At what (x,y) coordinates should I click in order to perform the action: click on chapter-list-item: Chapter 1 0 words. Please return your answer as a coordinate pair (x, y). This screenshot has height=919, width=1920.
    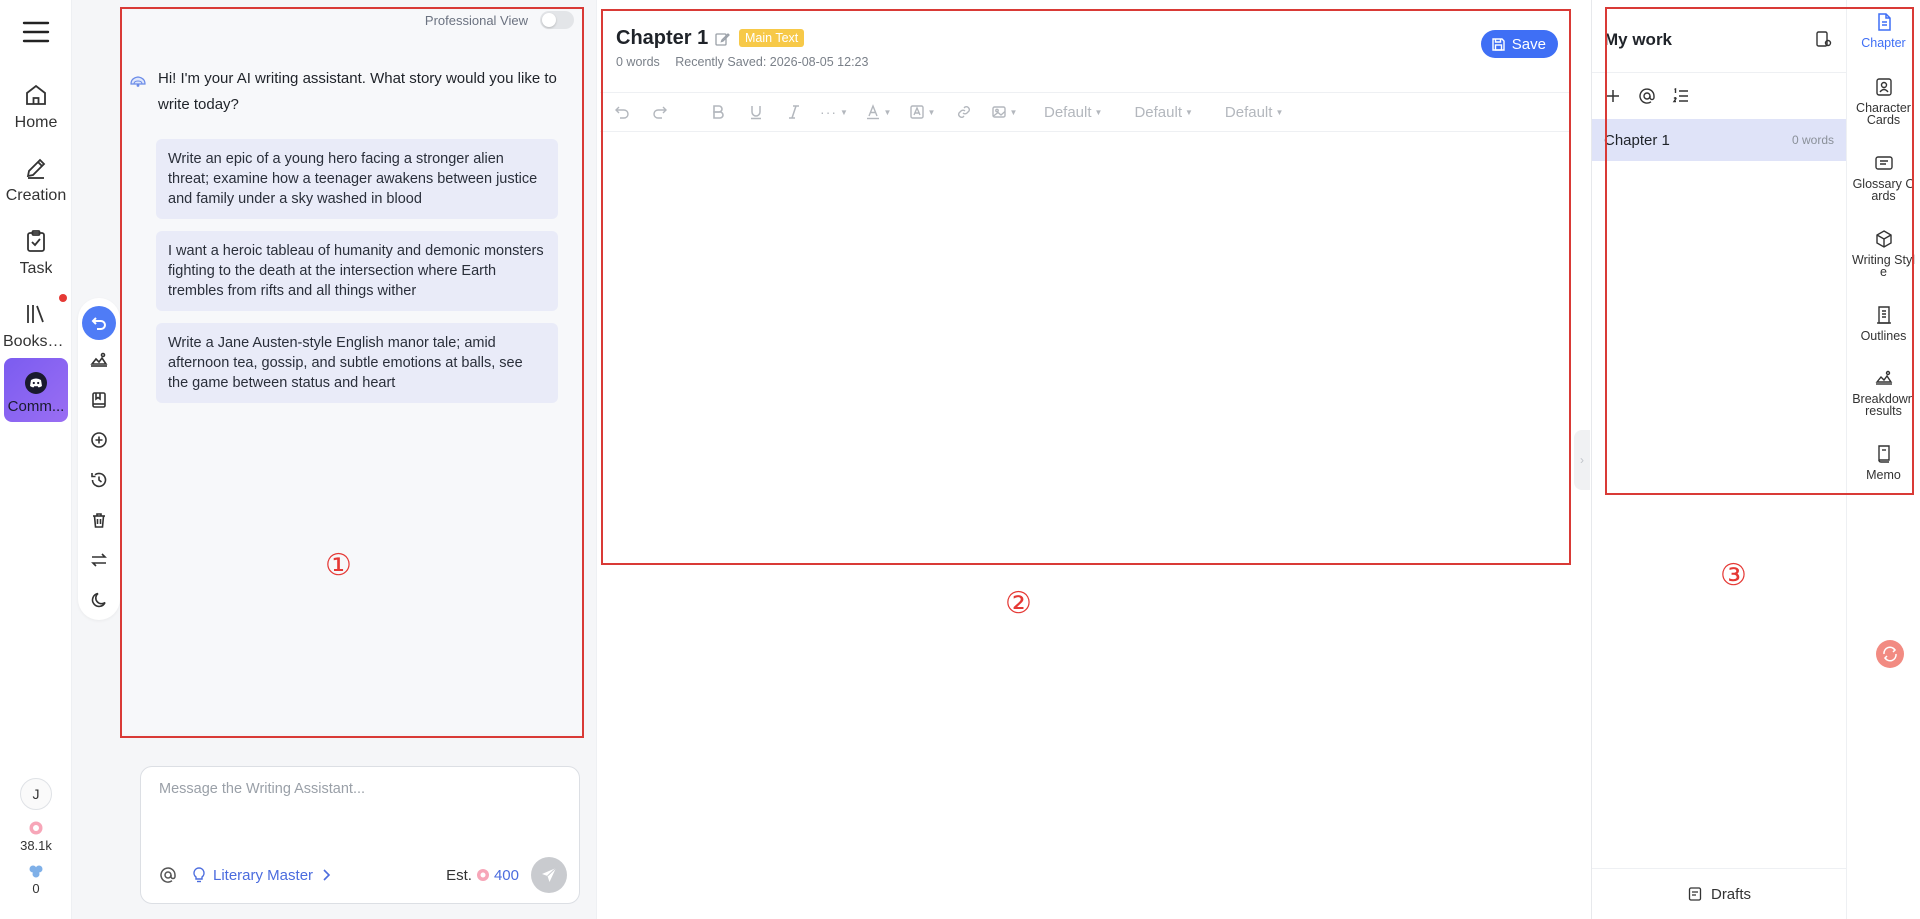
    Looking at the image, I should click on (1719, 140).